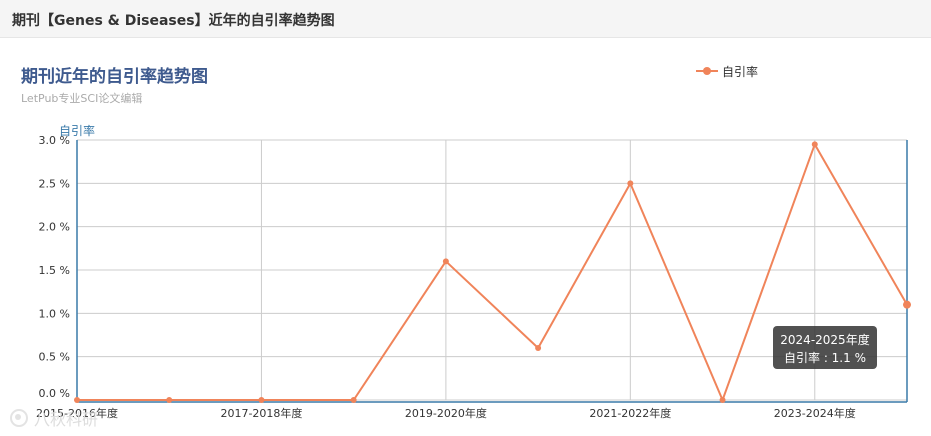  What do you see at coordinates (54, 227) in the screenshot?
I see `y-tick-label: 2.0 %` at bounding box center [54, 227].